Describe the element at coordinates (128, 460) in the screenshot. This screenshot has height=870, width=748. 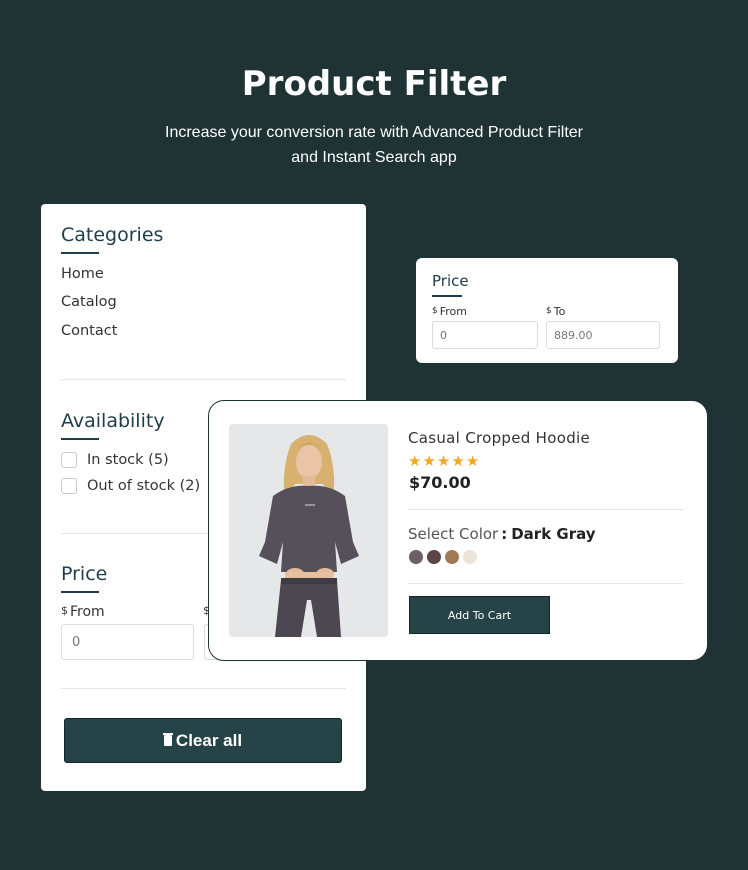
I see `in-stock-label: In stock (5)` at that location.